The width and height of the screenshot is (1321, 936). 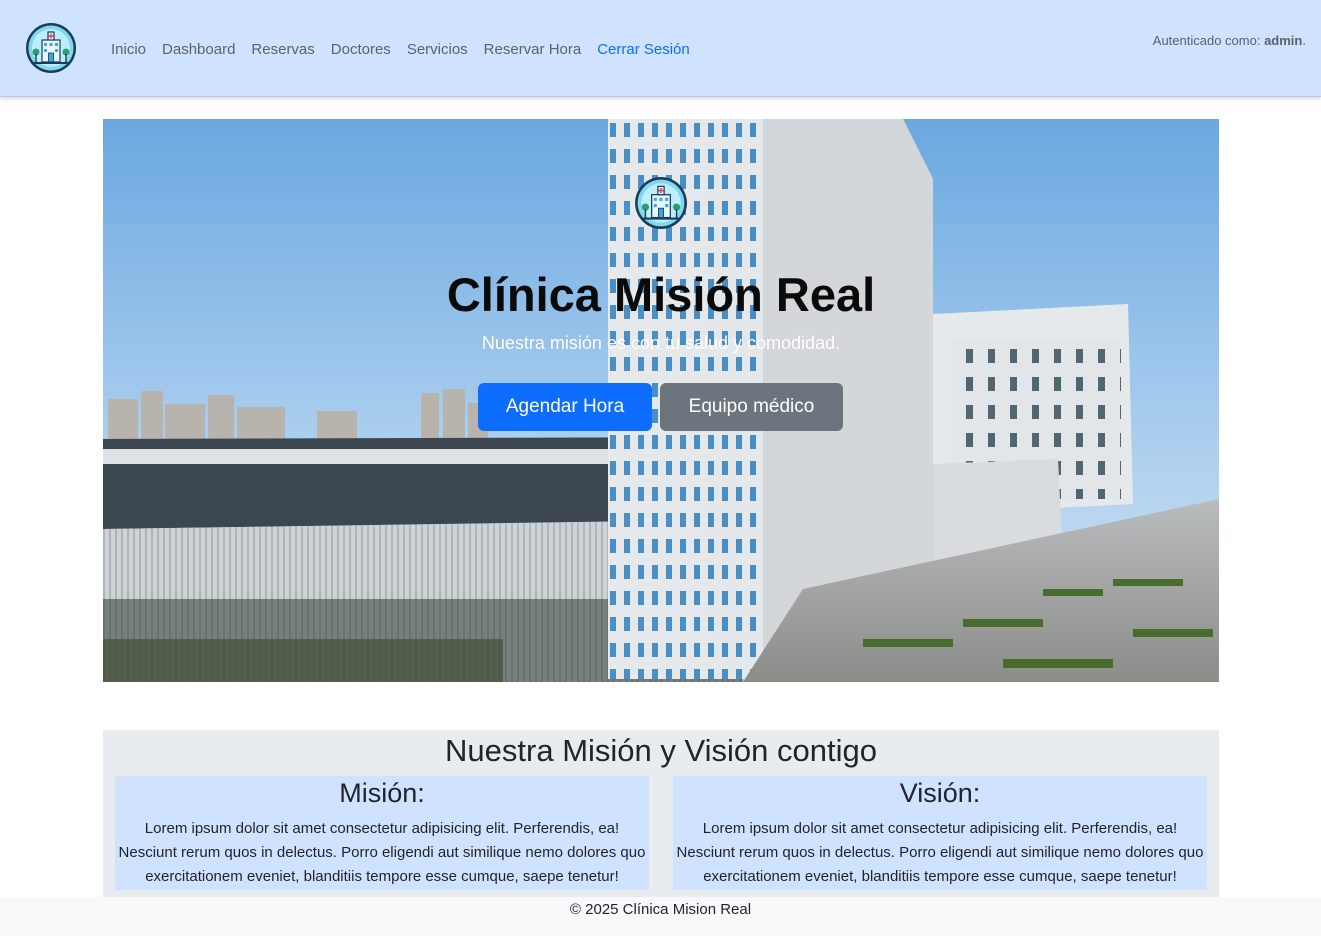 What do you see at coordinates (1304, 40) in the screenshot?
I see `auth-suffix: .` at bounding box center [1304, 40].